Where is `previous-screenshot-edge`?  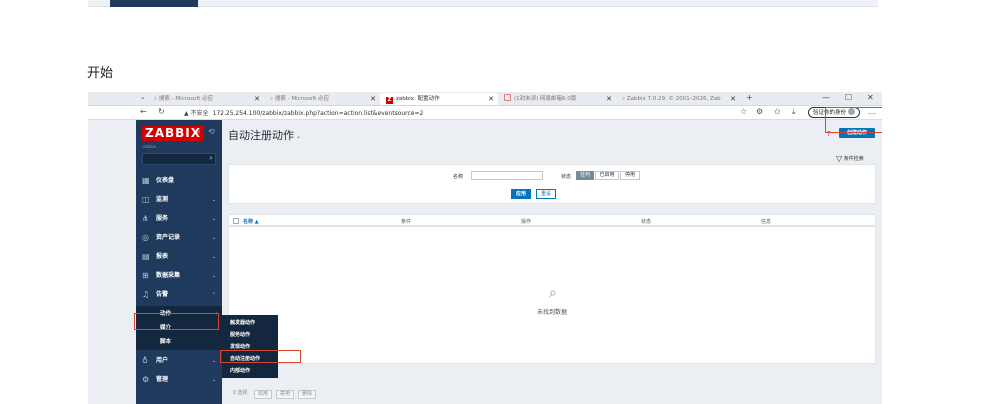 previous-screenshot-edge is located at coordinates (483, 3).